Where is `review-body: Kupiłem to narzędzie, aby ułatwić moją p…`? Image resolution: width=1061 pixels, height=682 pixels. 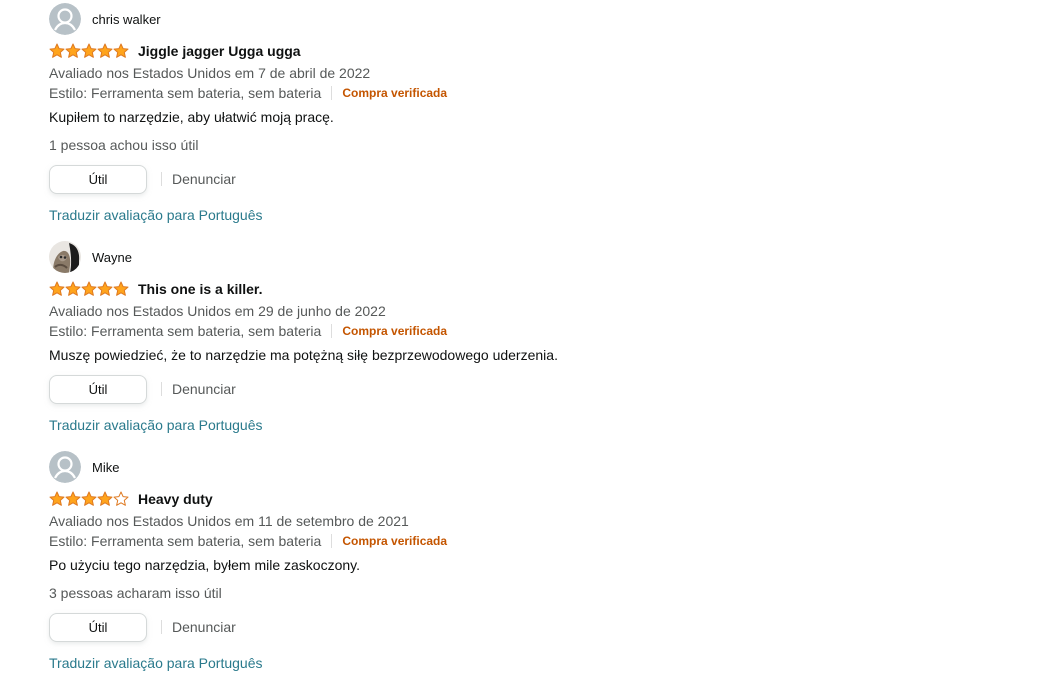 review-body: Kupiłem to narzędzie, aby ułatwić moją p… is located at coordinates (191, 117).